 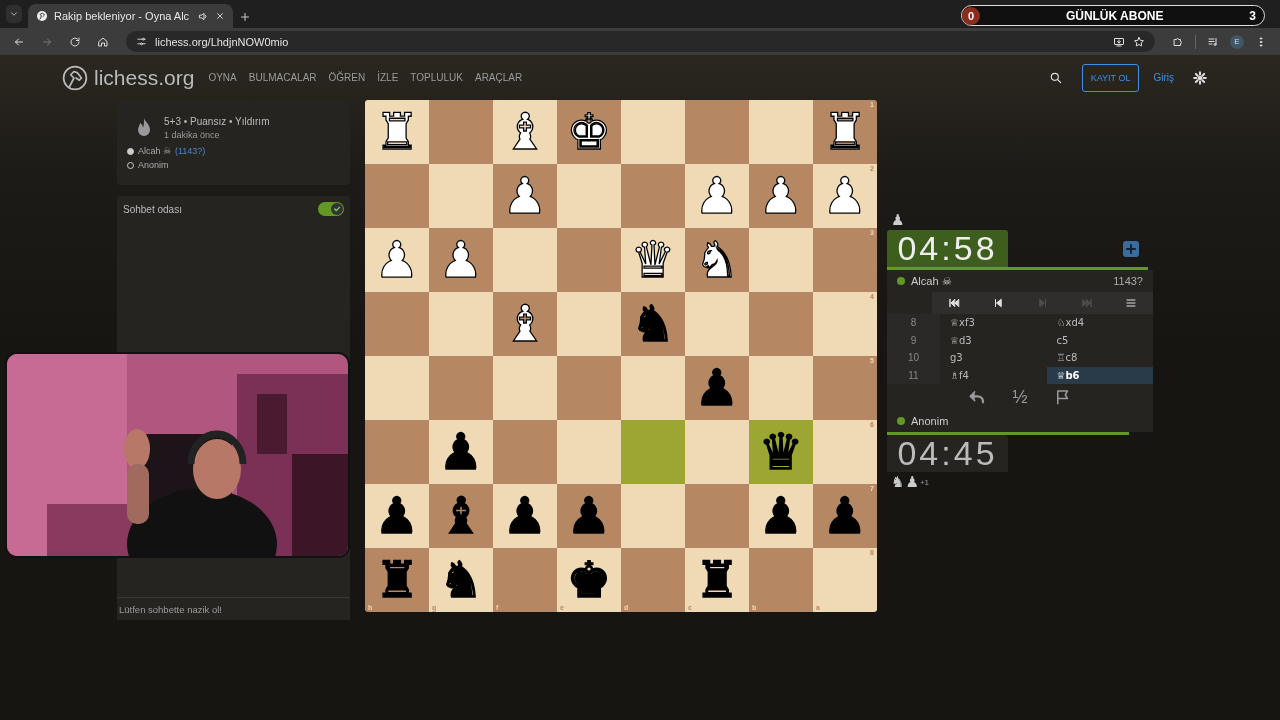 I want to click on goal-title: GÜNLÜK ABONE, so click(x=1114, y=15).